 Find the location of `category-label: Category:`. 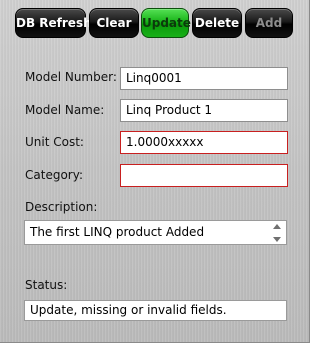

category-label: Category: is located at coordinates (54, 175).